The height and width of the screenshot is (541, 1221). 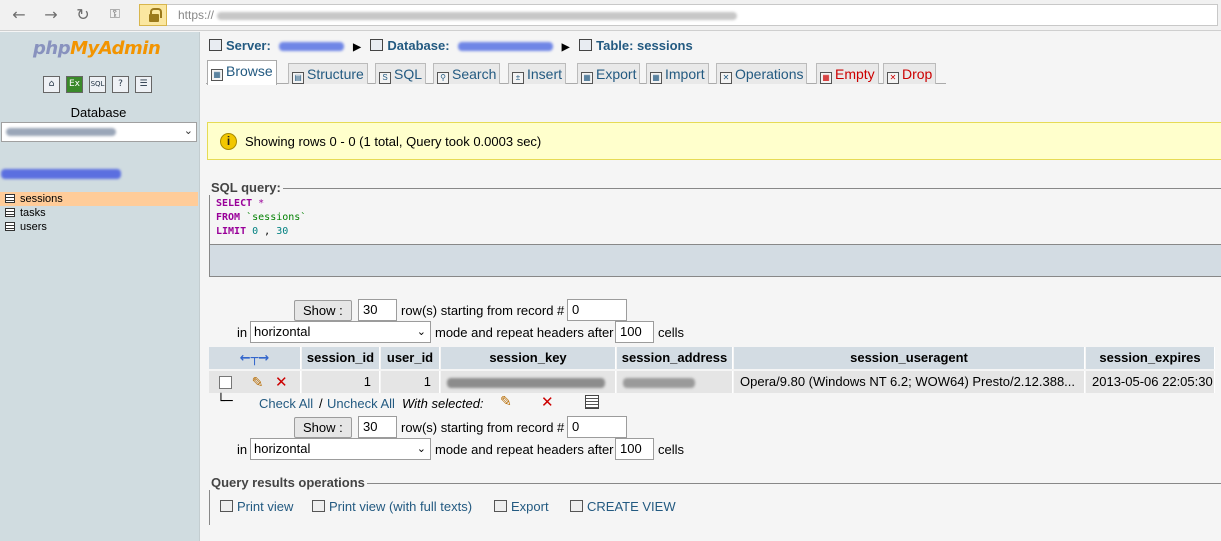 What do you see at coordinates (675, 358) in the screenshot?
I see `header-session-address: session_address` at bounding box center [675, 358].